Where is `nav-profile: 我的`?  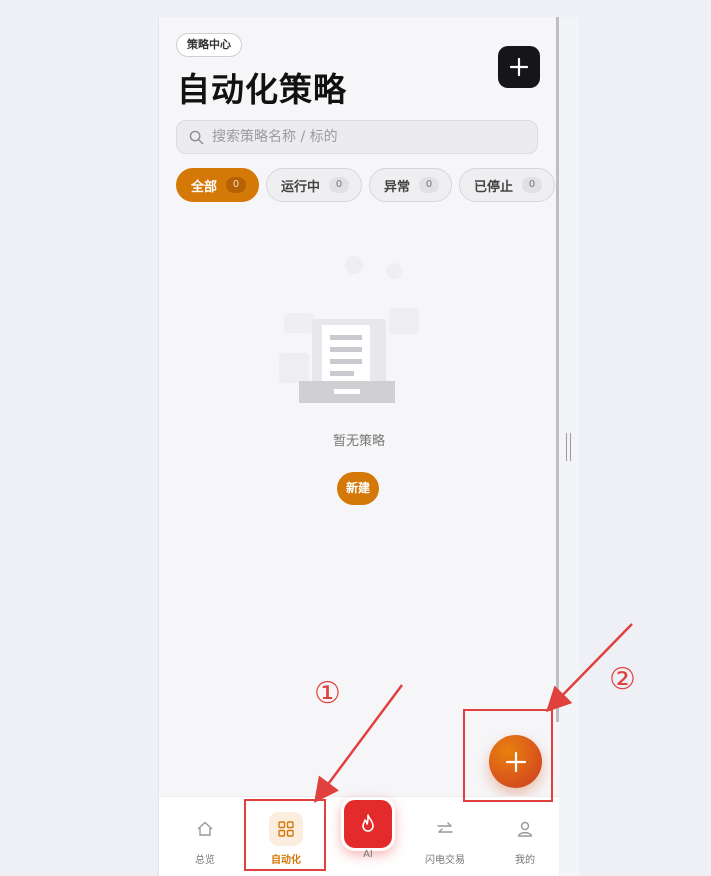
nav-profile: 我的 is located at coordinates (522, 836).